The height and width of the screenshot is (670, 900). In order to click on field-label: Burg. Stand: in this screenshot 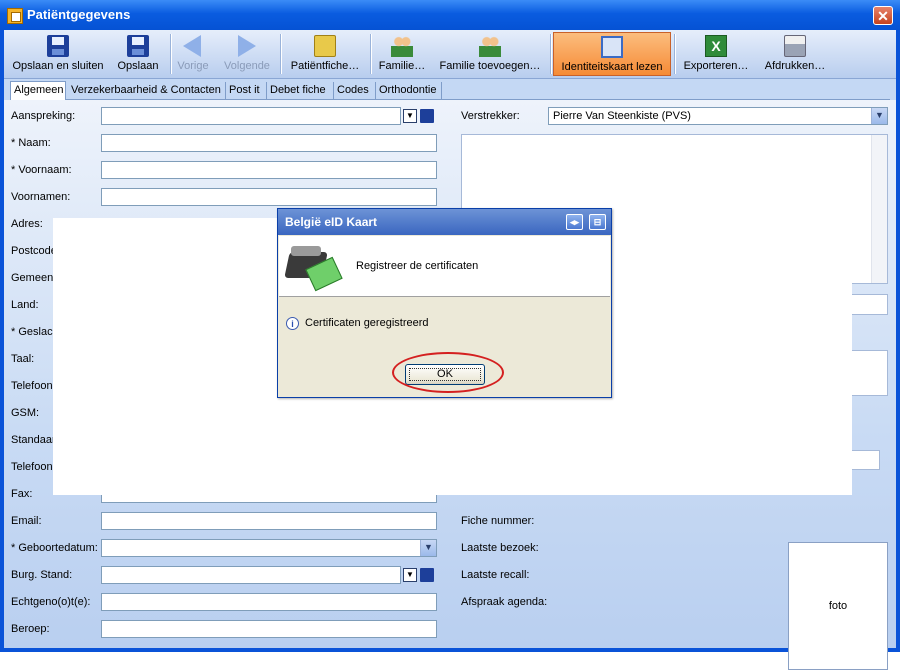, I will do `click(42, 575)`.